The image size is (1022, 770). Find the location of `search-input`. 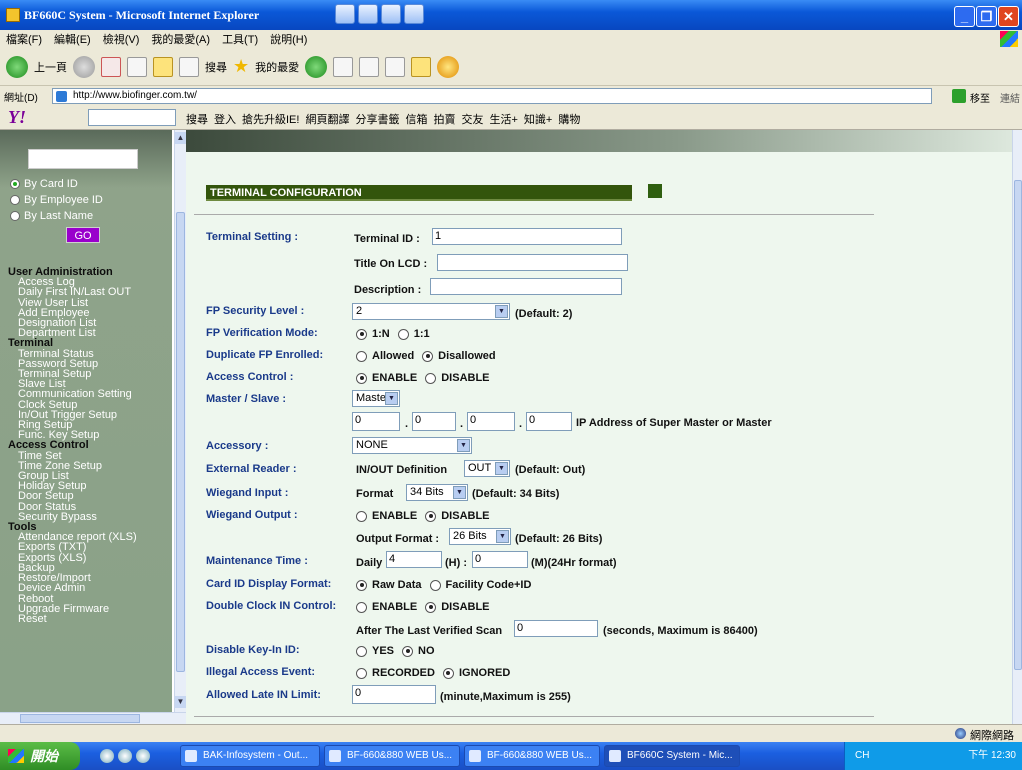

search-input is located at coordinates (83, 159).